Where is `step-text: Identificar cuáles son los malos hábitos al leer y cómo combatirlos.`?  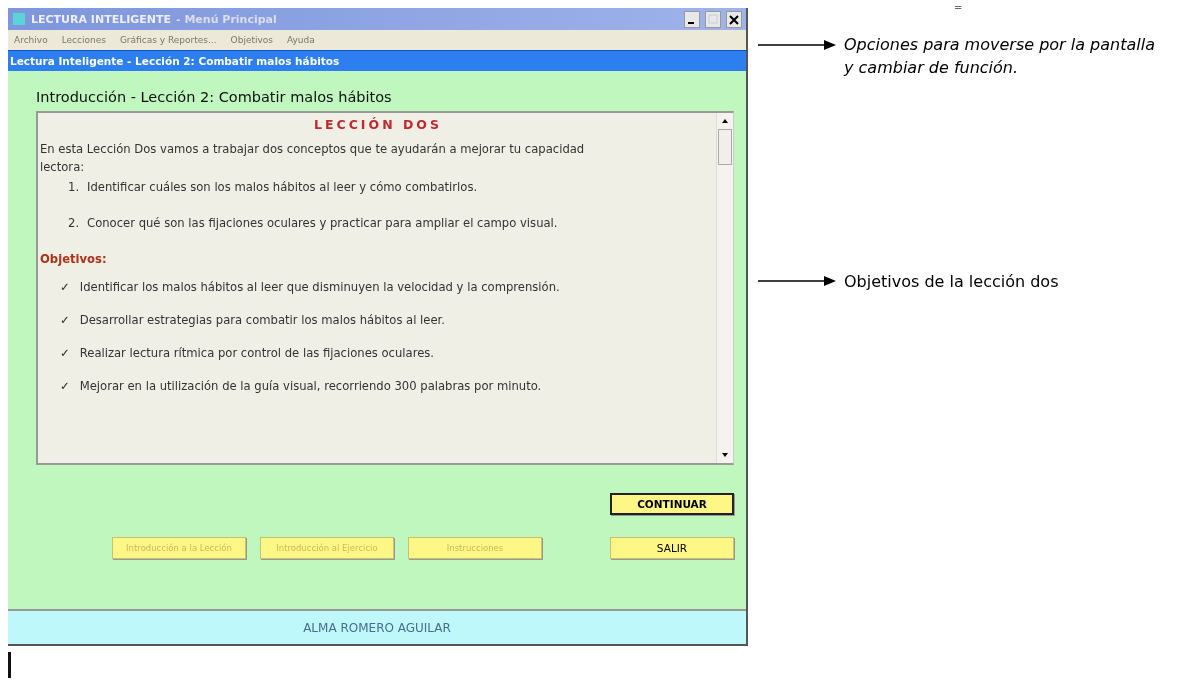
step-text: Identificar cuáles son los malos hábitos al leer y cómo combatirlos. is located at coordinates (282, 187).